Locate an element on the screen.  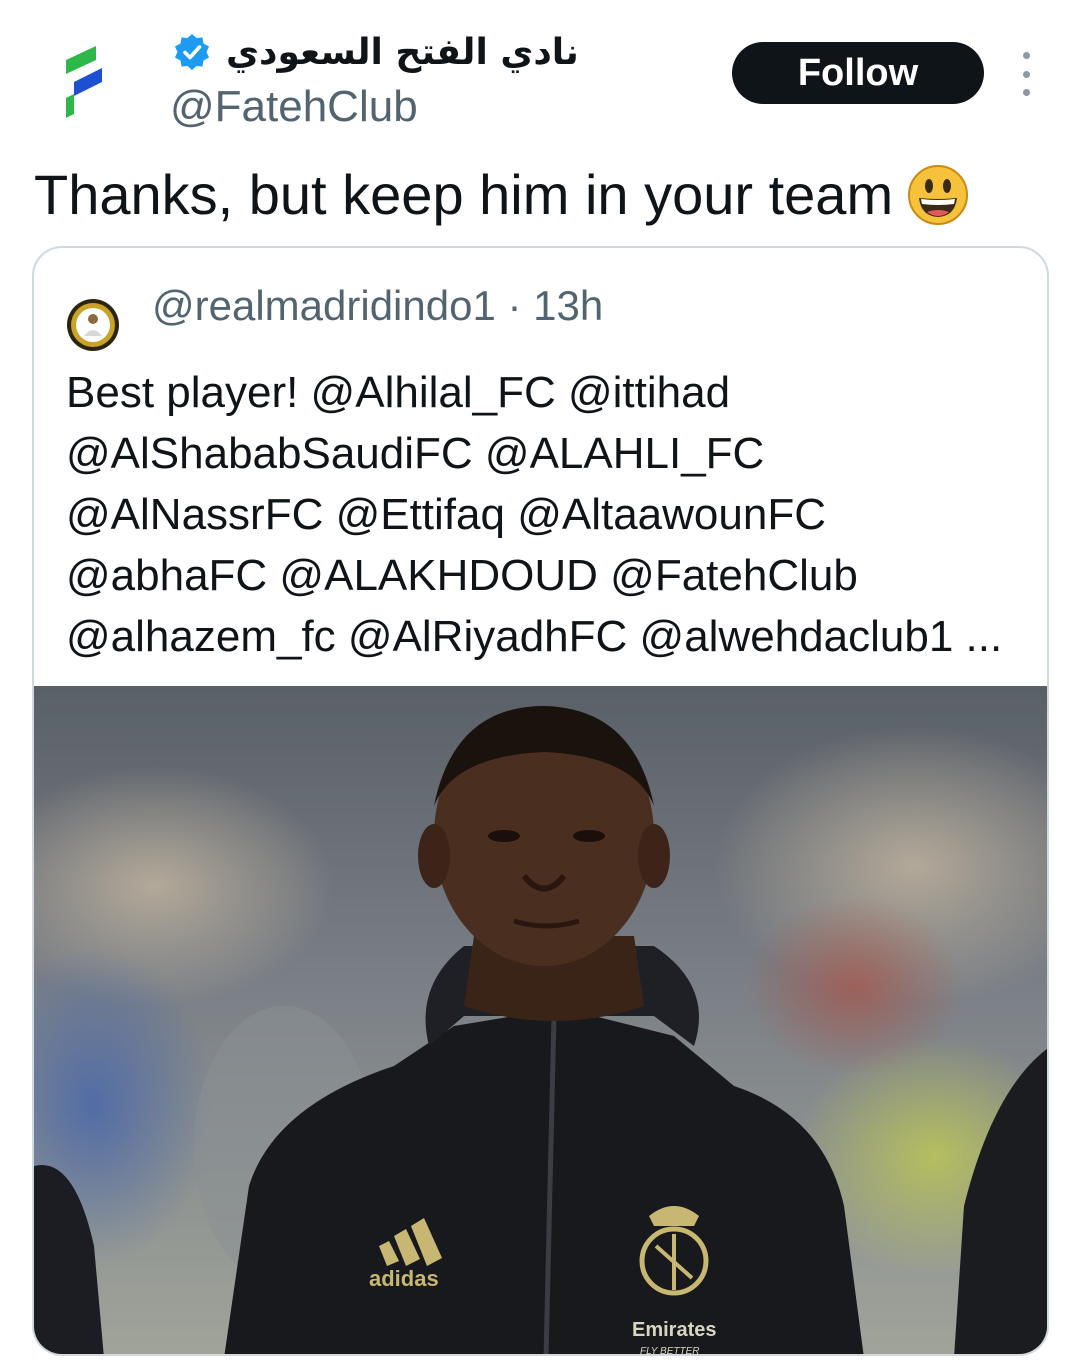
quoted-text-line: Best player! @Alhilal_FC @ittihad is located at coordinates (398, 392).